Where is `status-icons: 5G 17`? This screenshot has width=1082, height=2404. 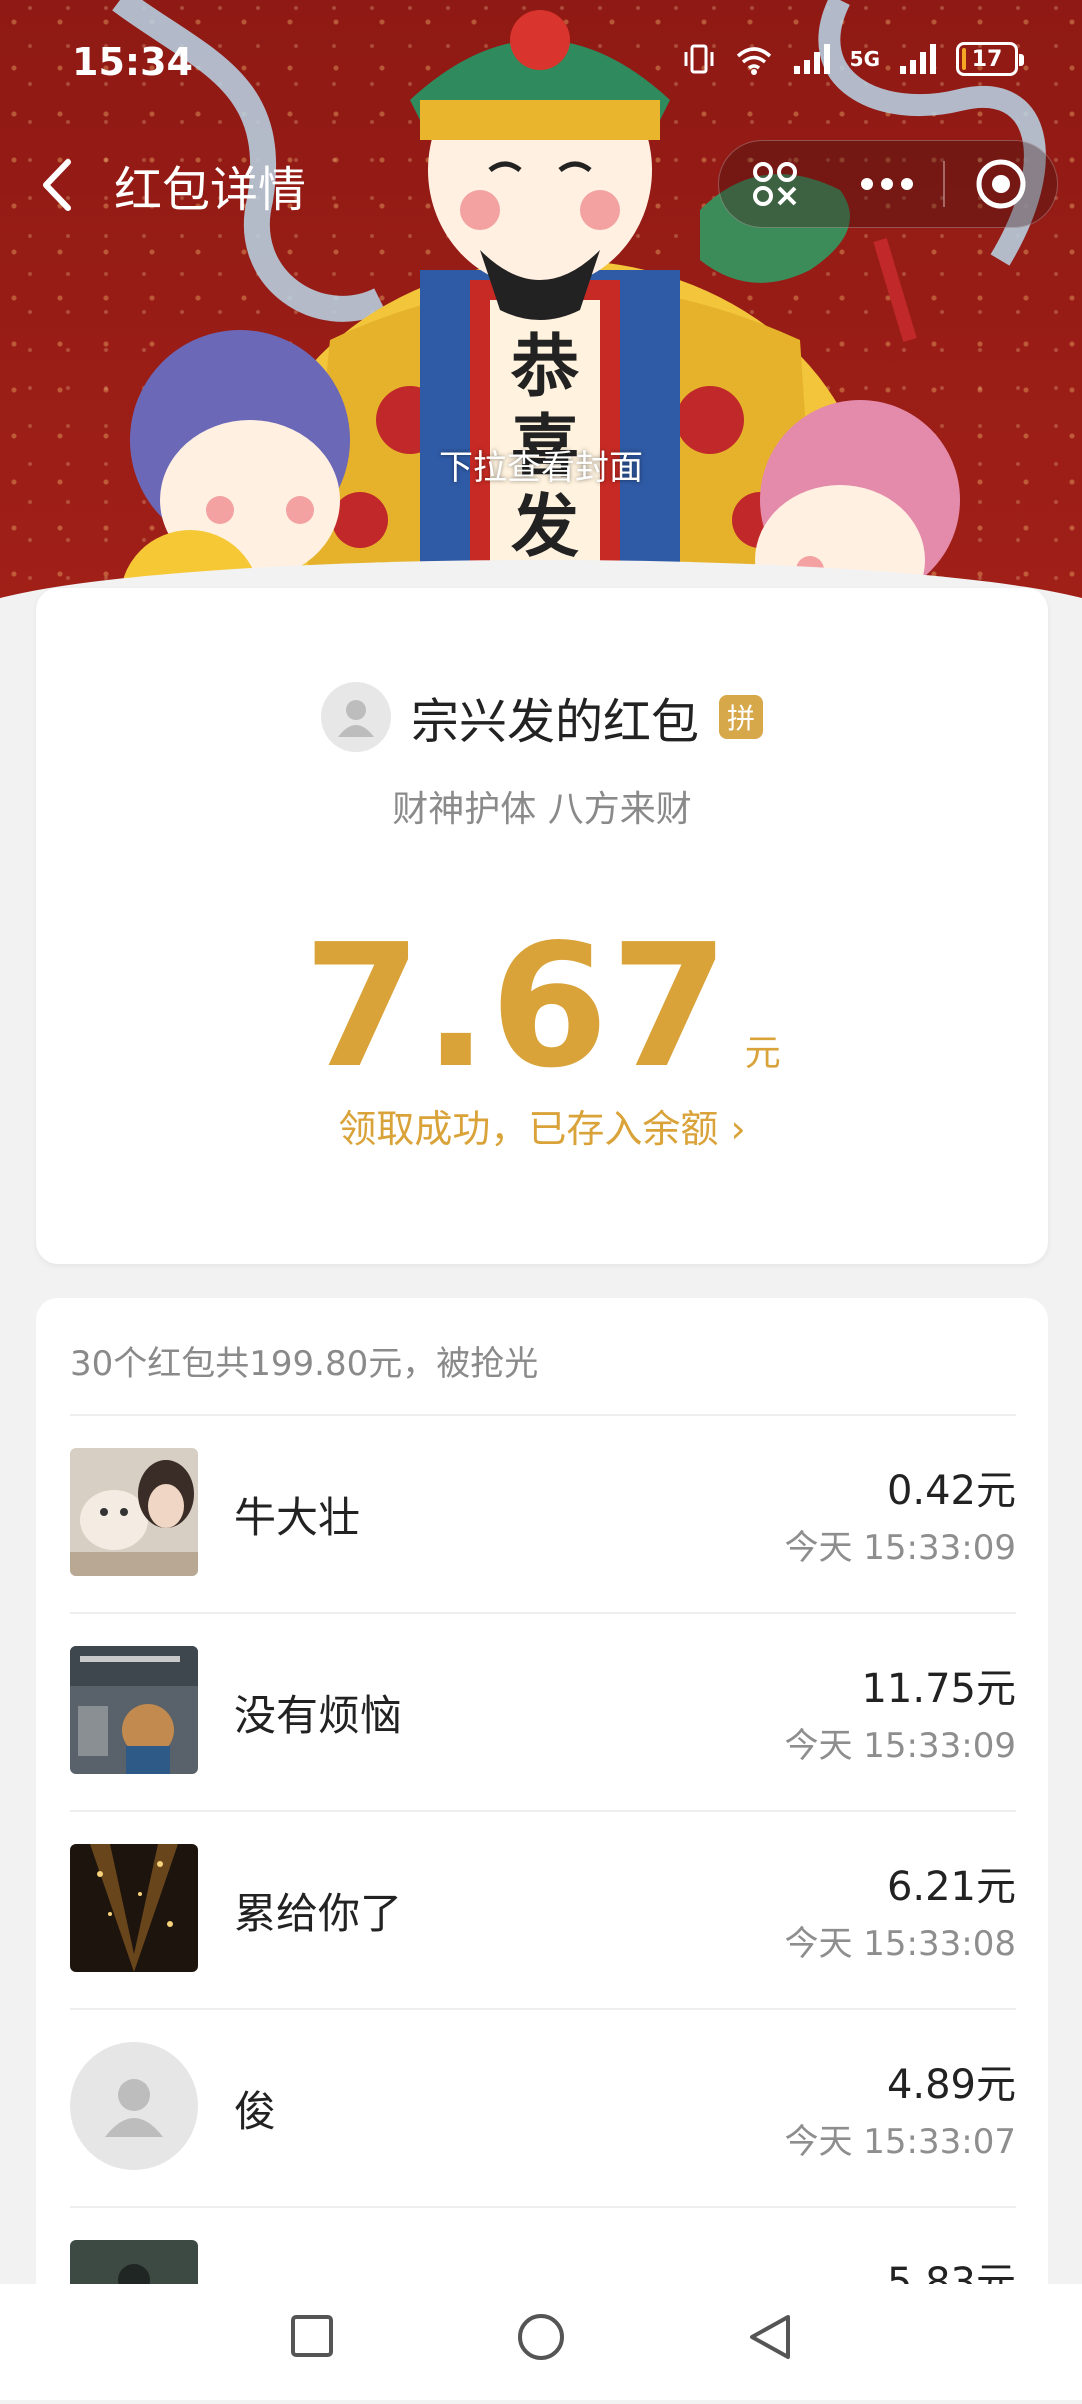 status-icons: 5G 17 is located at coordinates (853, 59).